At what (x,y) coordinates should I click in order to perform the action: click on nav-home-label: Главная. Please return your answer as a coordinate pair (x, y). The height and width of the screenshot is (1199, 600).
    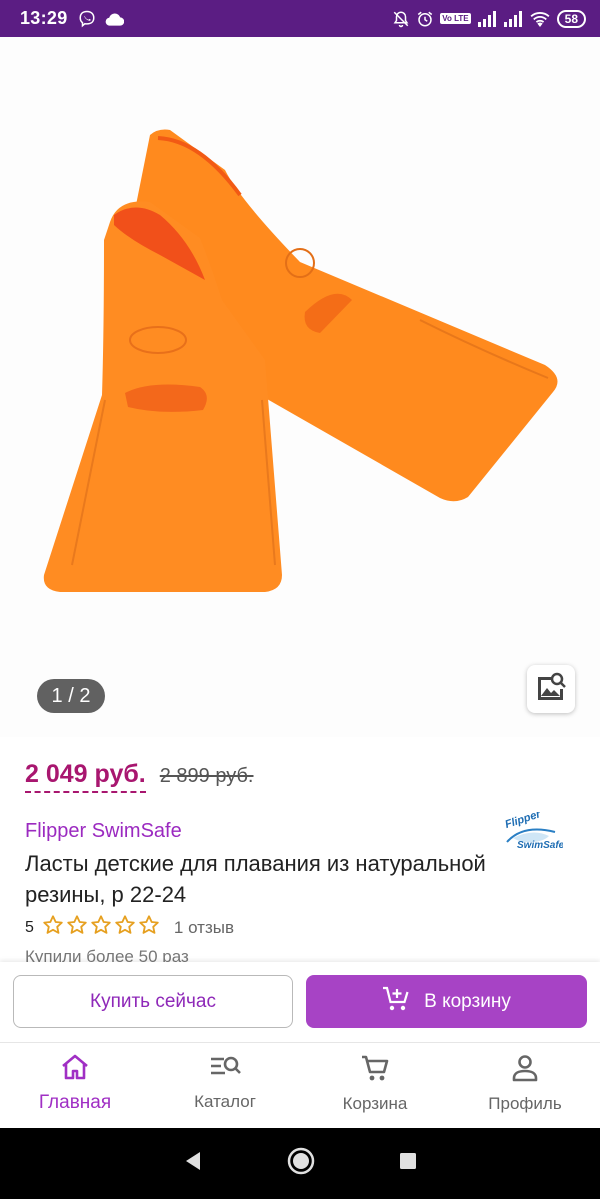
    Looking at the image, I should click on (75, 1102).